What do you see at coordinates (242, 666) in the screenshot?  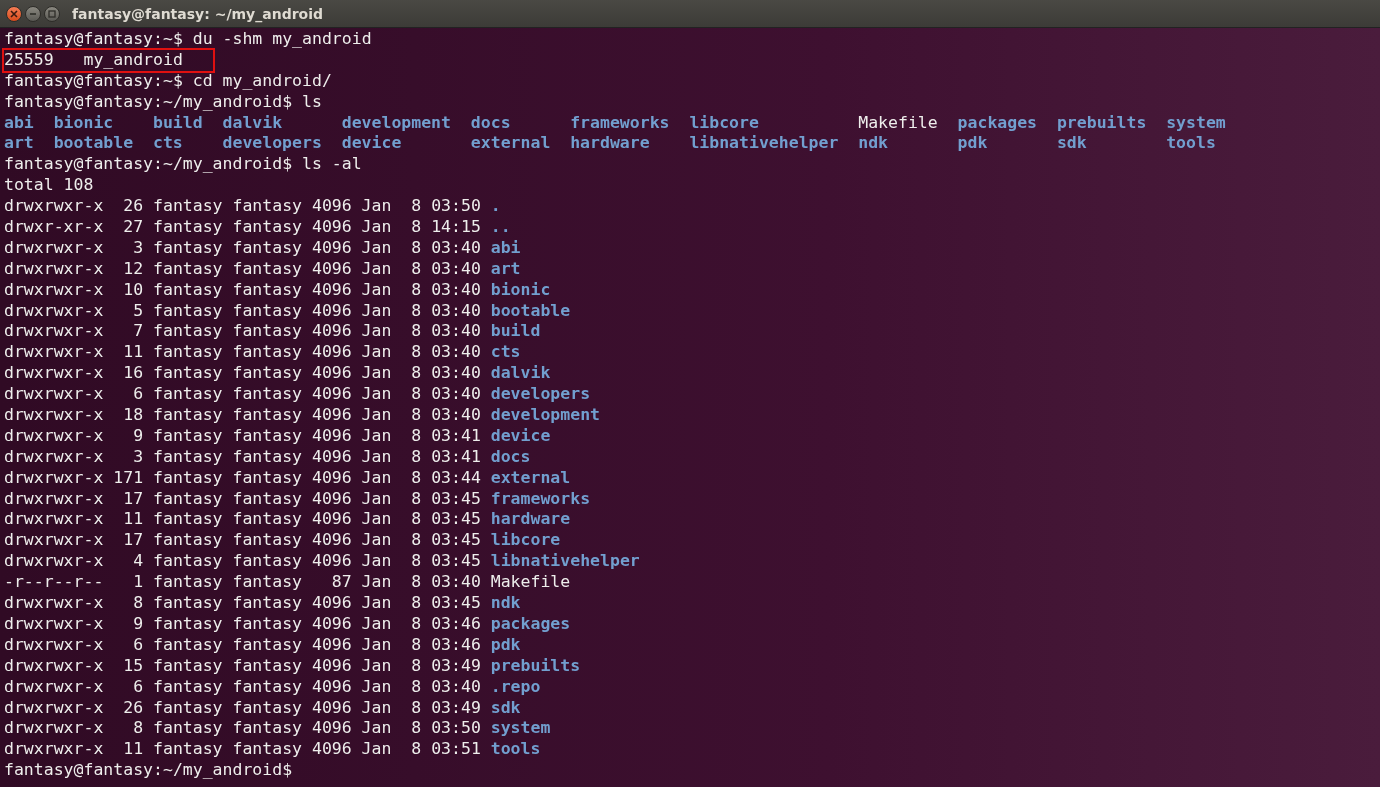 I see `file-details: drwxrwxr-x 15 fantasy fantasy 4096 Jan 8 03:49` at bounding box center [242, 666].